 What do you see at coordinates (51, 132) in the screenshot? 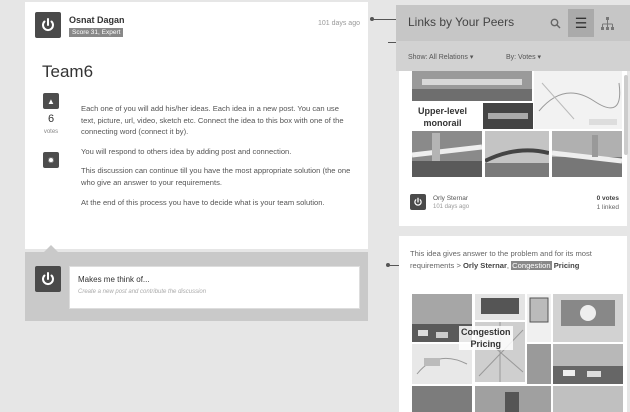
I see `vote-label: votes` at bounding box center [51, 132].